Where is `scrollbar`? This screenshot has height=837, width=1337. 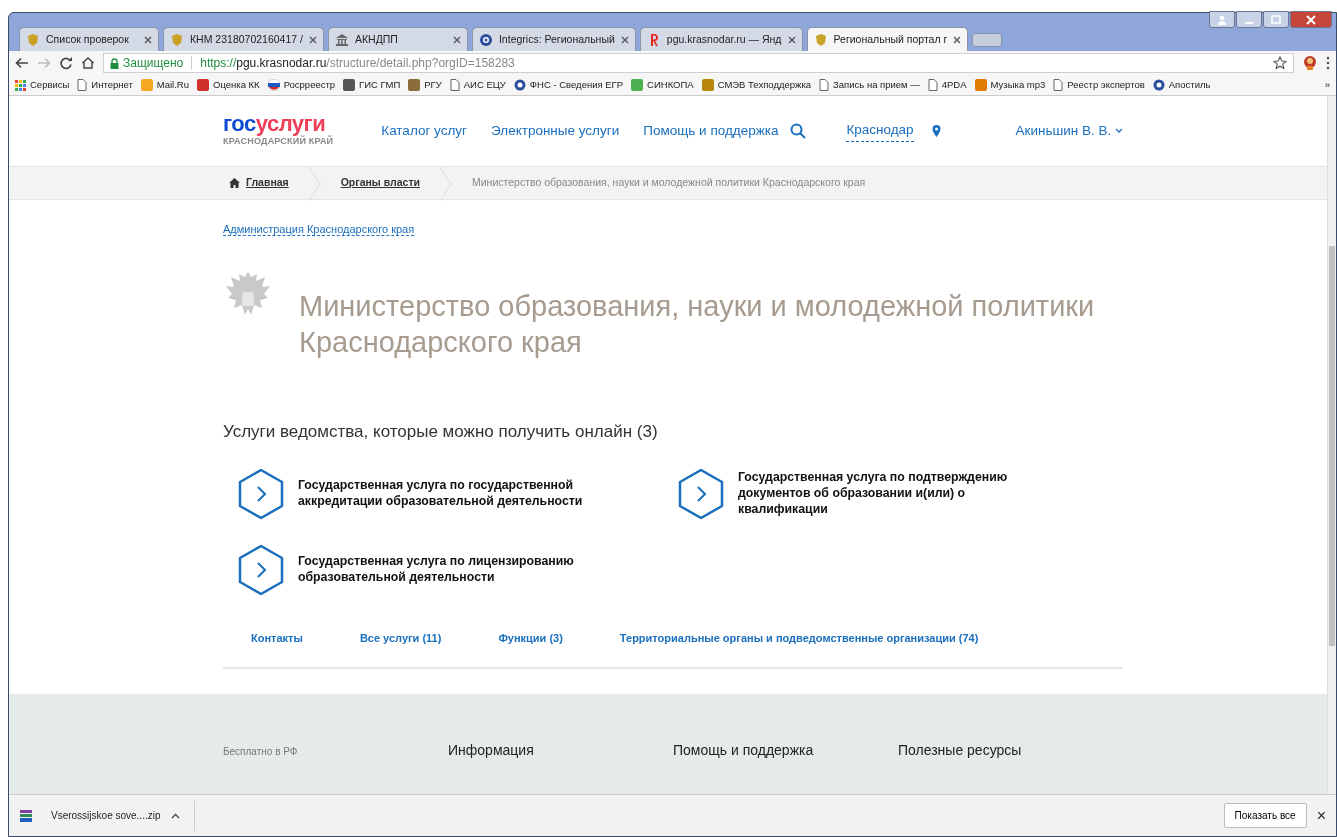
scrollbar is located at coordinates (1331, 445).